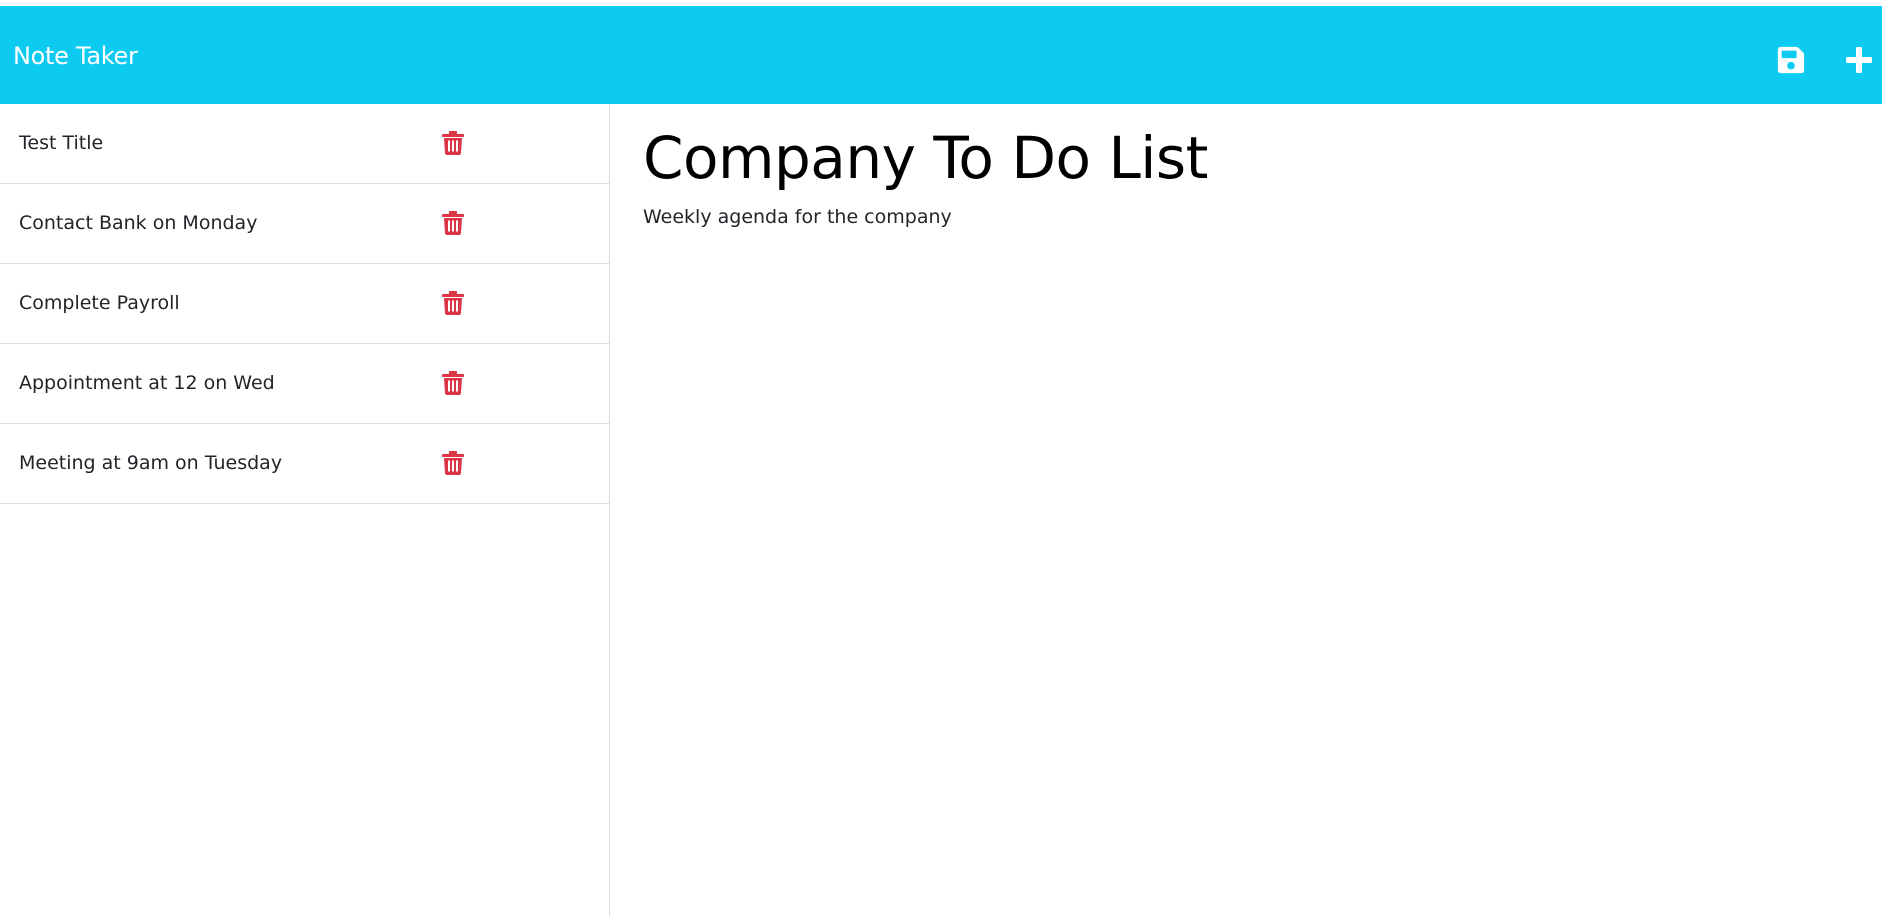 This screenshot has width=1882, height=916. I want to click on note-title: Contact Bank on Monday, so click(138, 223).